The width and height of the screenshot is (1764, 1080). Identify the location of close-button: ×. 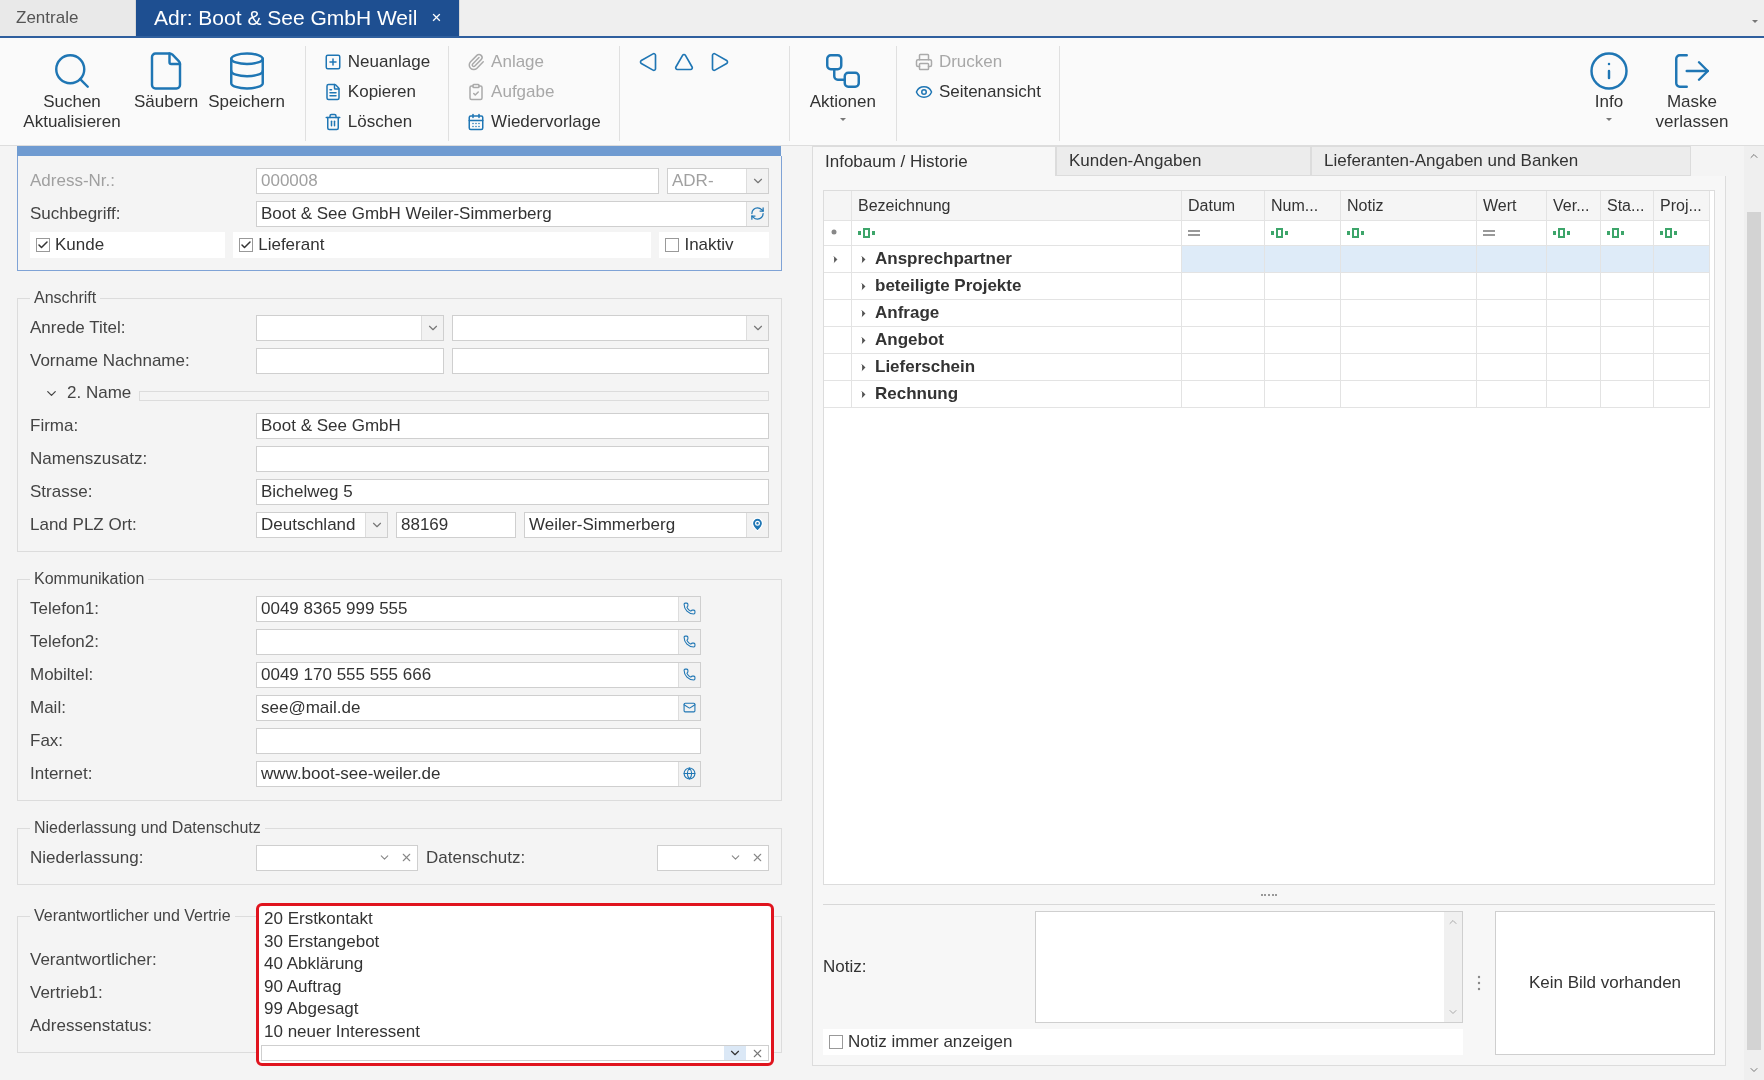
(436, 18).